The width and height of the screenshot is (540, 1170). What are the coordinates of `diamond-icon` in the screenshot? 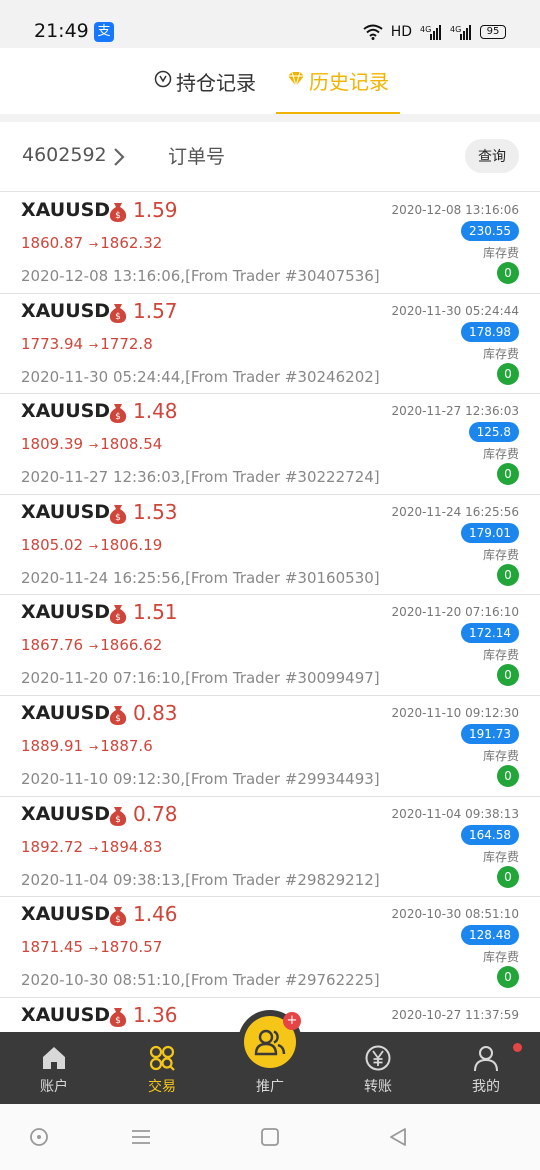 It's located at (296, 80).